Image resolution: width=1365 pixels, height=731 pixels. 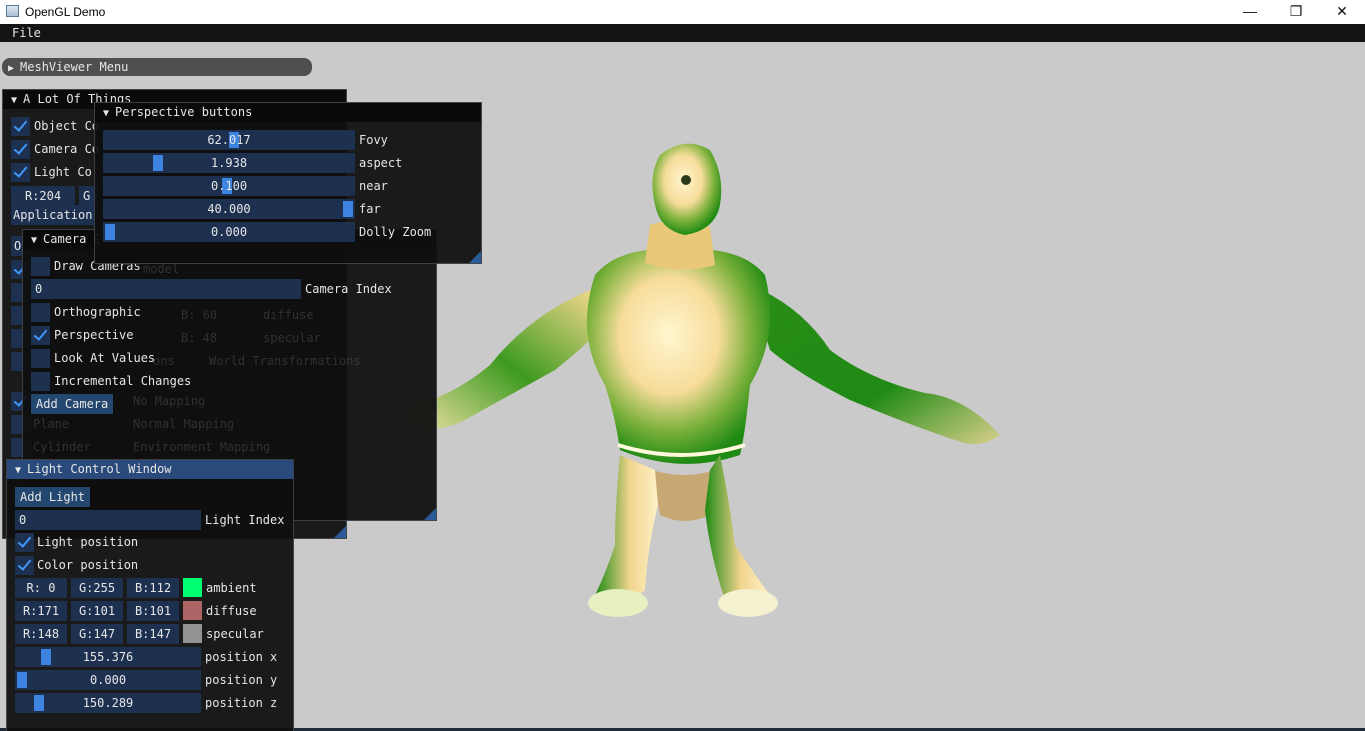 What do you see at coordinates (164, 361) in the screenshot?
I see `ghost-ons-label: ons` at bounding box center [164, 361].